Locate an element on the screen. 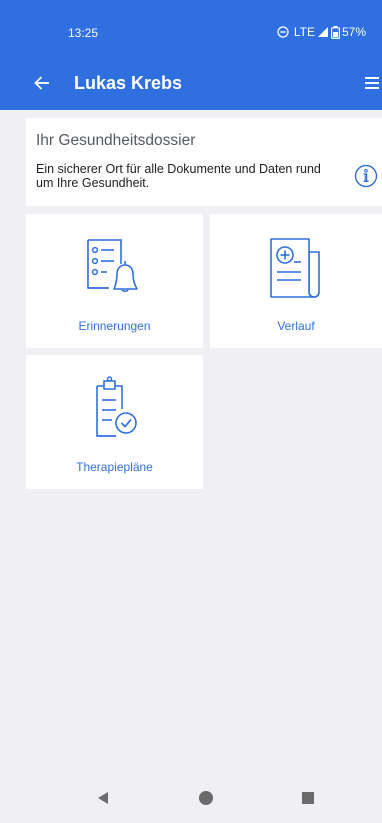  signal-icon is located at coordinates (322, 32).